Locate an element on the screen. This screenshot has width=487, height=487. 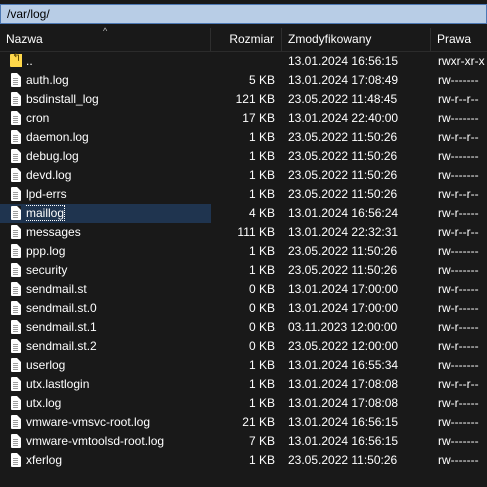
file-row: devd.log 1 KB 23.05.2022 11:50:26 rw------- is located at coordinates (243, 175).